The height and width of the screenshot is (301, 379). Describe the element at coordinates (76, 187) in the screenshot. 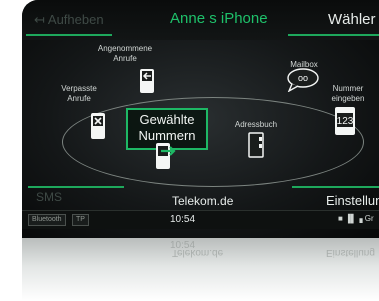

I see `bottom-underline-left` at that location.